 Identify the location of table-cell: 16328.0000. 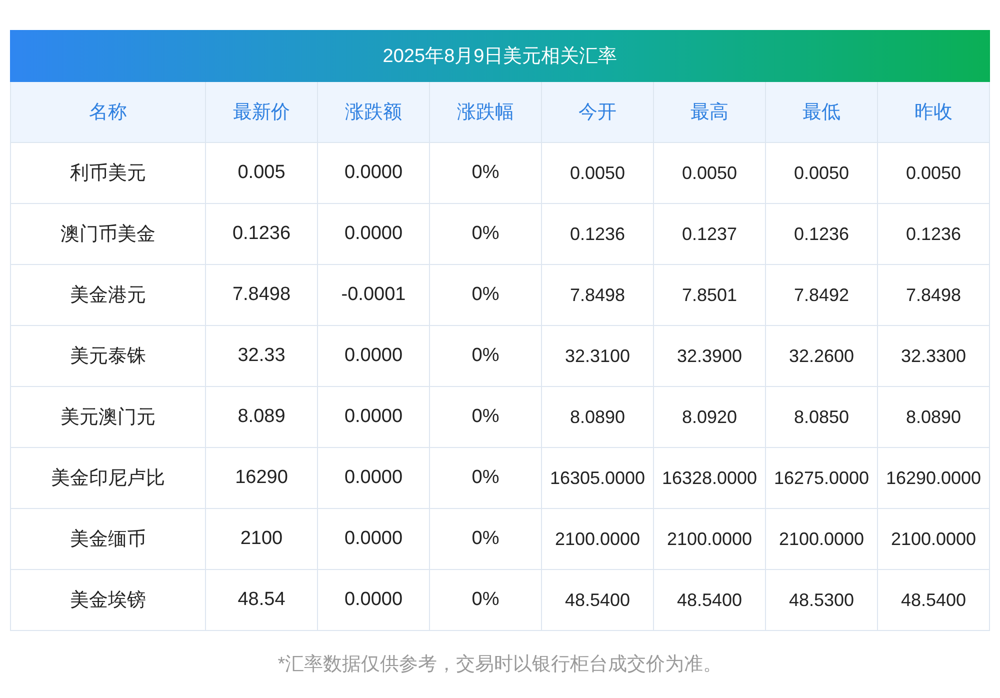
(710, 478).